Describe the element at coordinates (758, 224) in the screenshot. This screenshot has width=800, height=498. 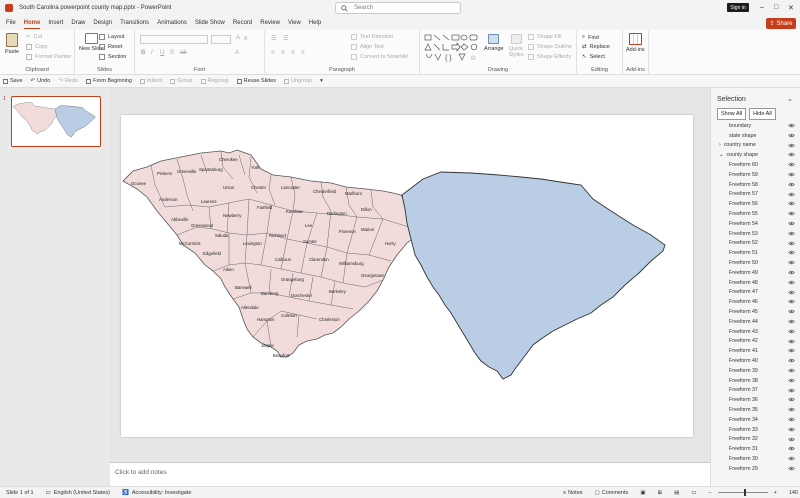
I see `selection-item: Freeform 54` at that location.